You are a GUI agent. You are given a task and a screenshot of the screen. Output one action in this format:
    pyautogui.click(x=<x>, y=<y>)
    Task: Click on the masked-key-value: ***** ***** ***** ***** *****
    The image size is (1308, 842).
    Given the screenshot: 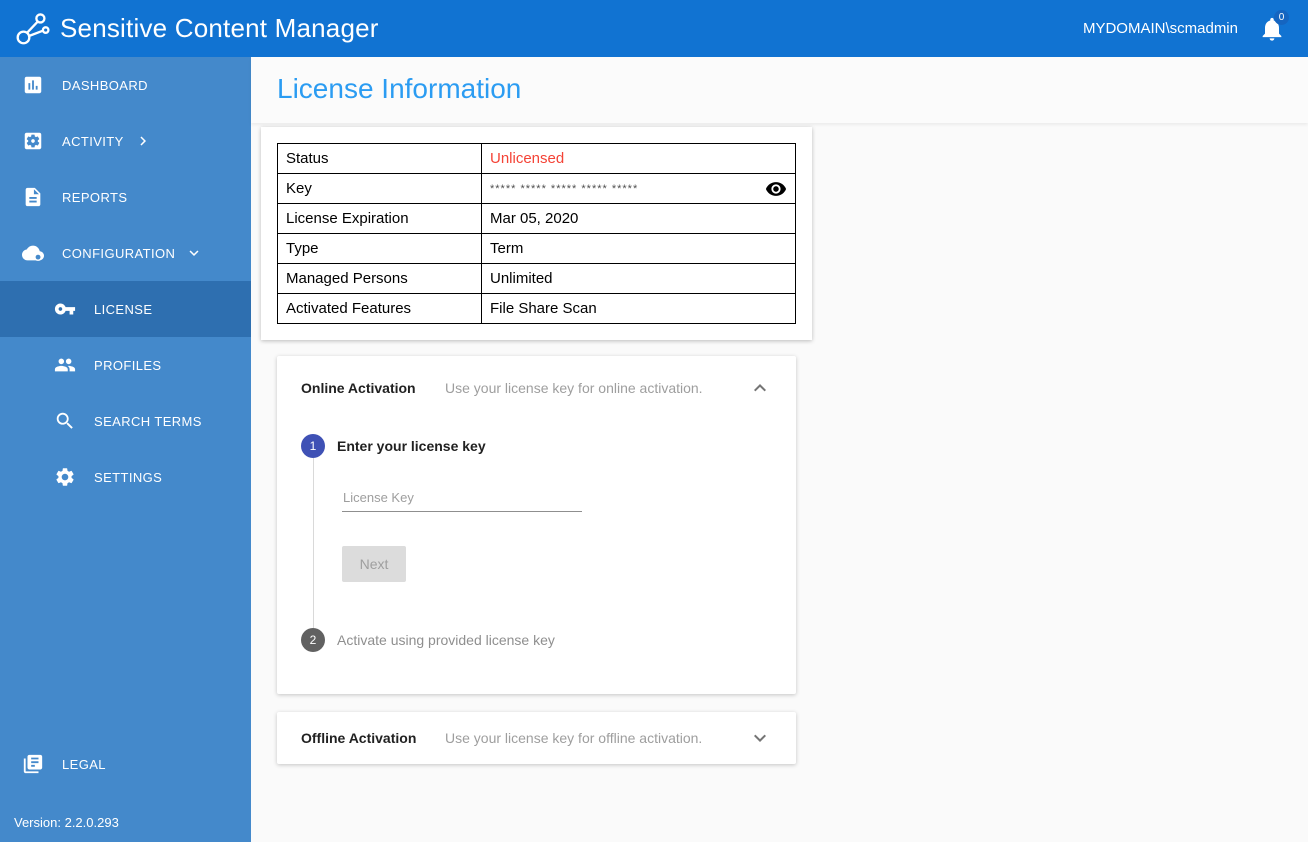 What is the action you would take?
    pyautogui.click(x=564, y=188)
    